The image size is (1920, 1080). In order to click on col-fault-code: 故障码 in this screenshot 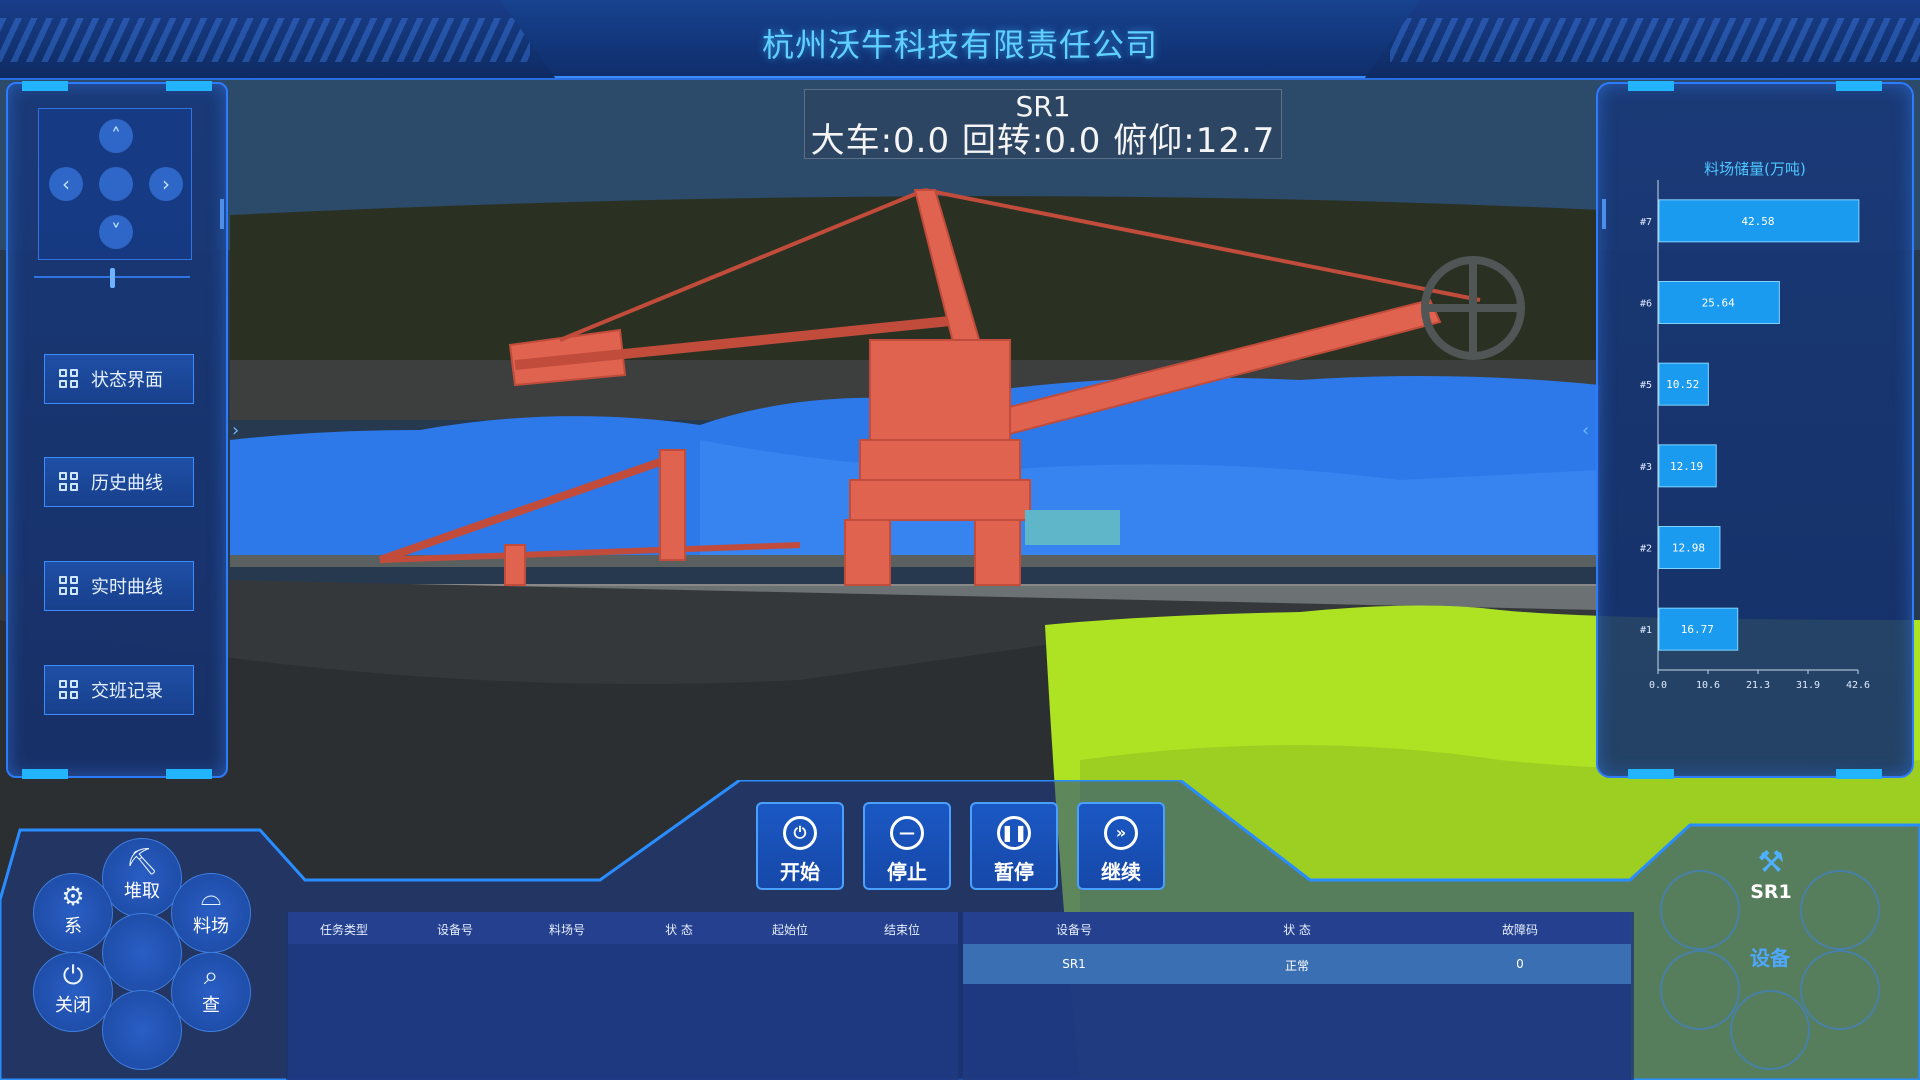, I will do `click(1520, 930)`.